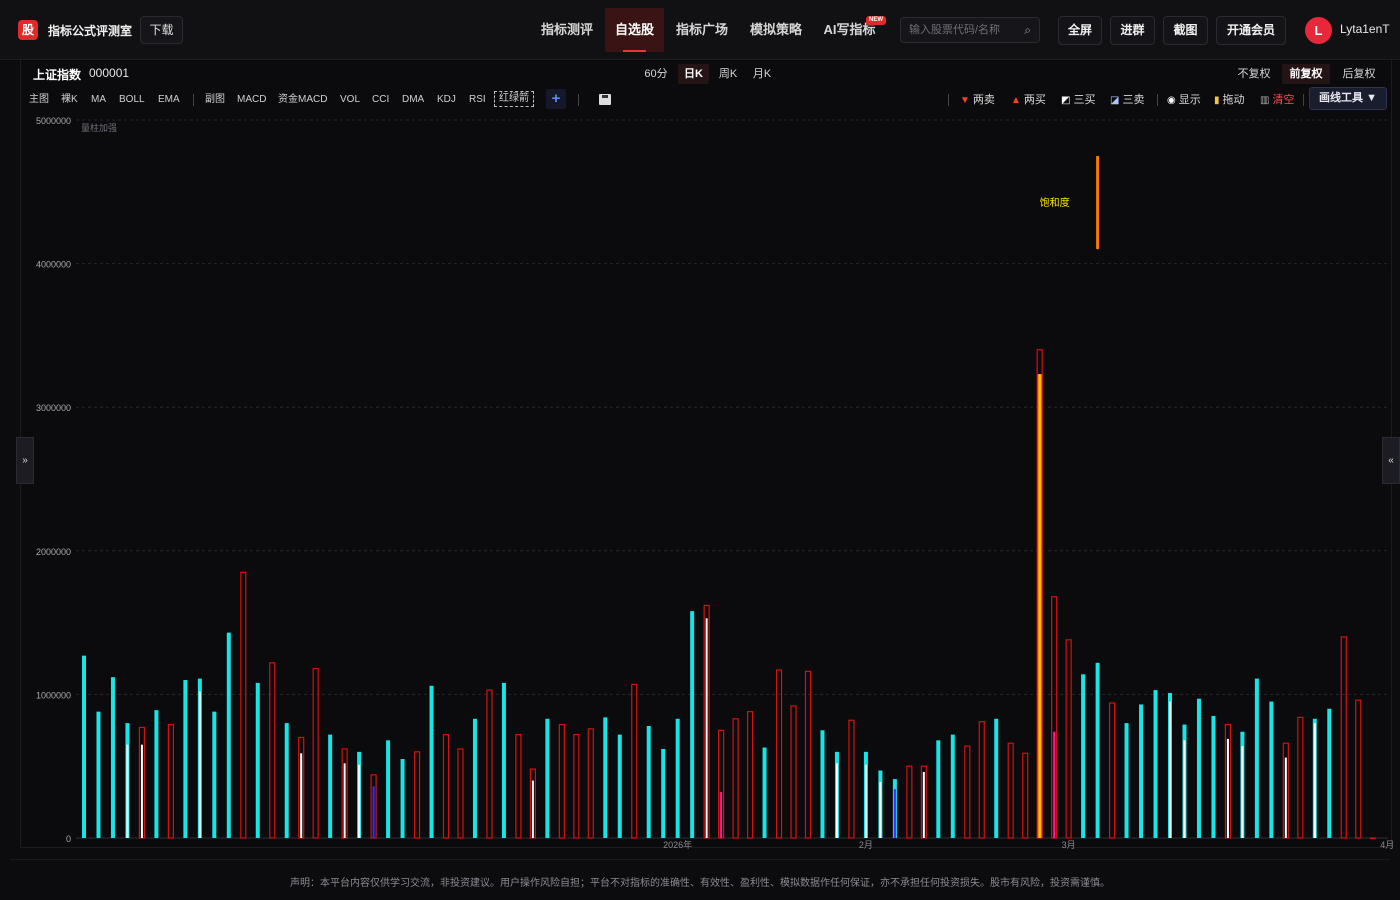 The height and width of the screenshot is (900, 1400). What do you see at coordinates (1039, 606) in the screenshot?
I see `volume-bar-highlight` at bounding box center [1039, 606].